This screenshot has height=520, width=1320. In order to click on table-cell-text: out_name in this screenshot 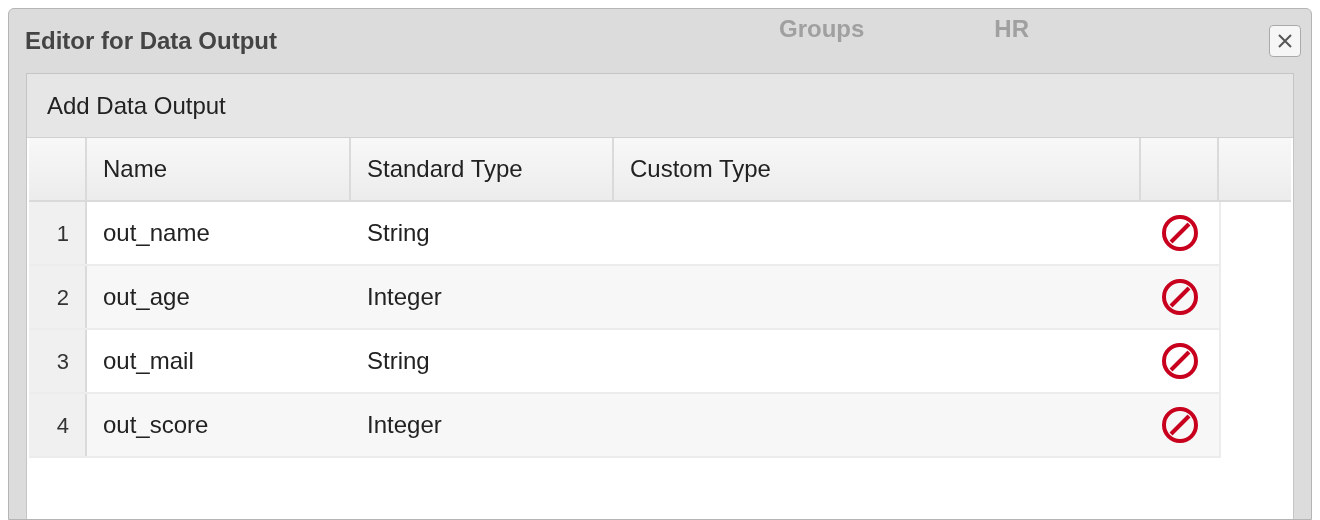, I will do `click(156, 233)`.